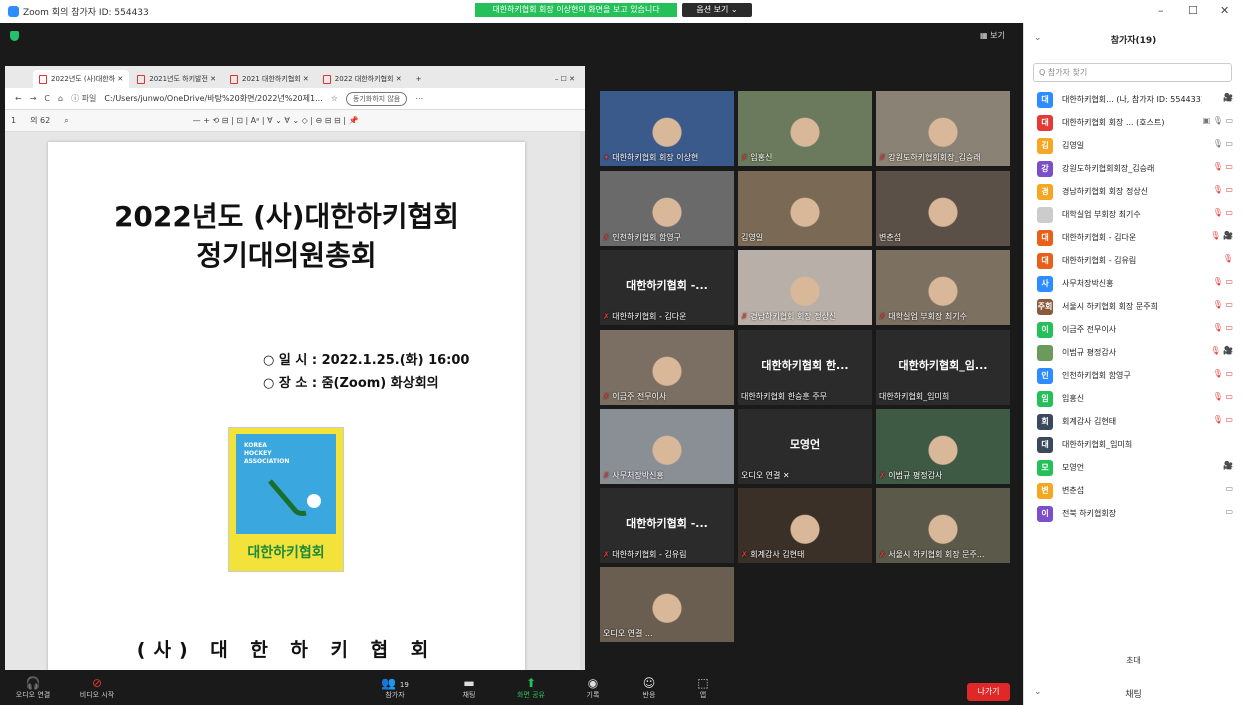 This screenshot has width=1242, height=705. What do you see at coordinates (667, 367) in the screenshot?
I see `video-tile: ✗ 이금주 전무이사` at bounding box center [667, 367].